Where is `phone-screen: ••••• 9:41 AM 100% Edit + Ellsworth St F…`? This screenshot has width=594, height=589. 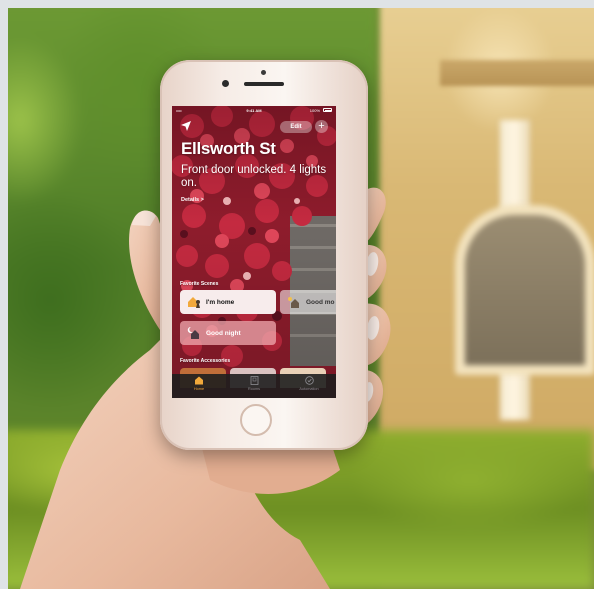
phone-screen: ••••• 9:41 AM 100% Edit + Ellsworth St F… is located at coordinates (254, 252).